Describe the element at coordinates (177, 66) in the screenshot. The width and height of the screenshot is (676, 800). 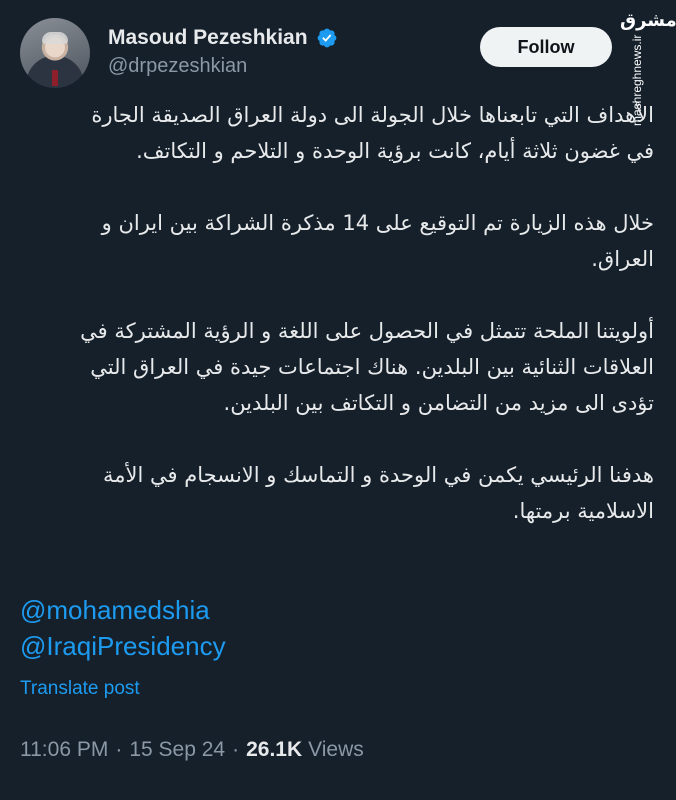
I see `author-handle: @drpezeshkian` at that location.